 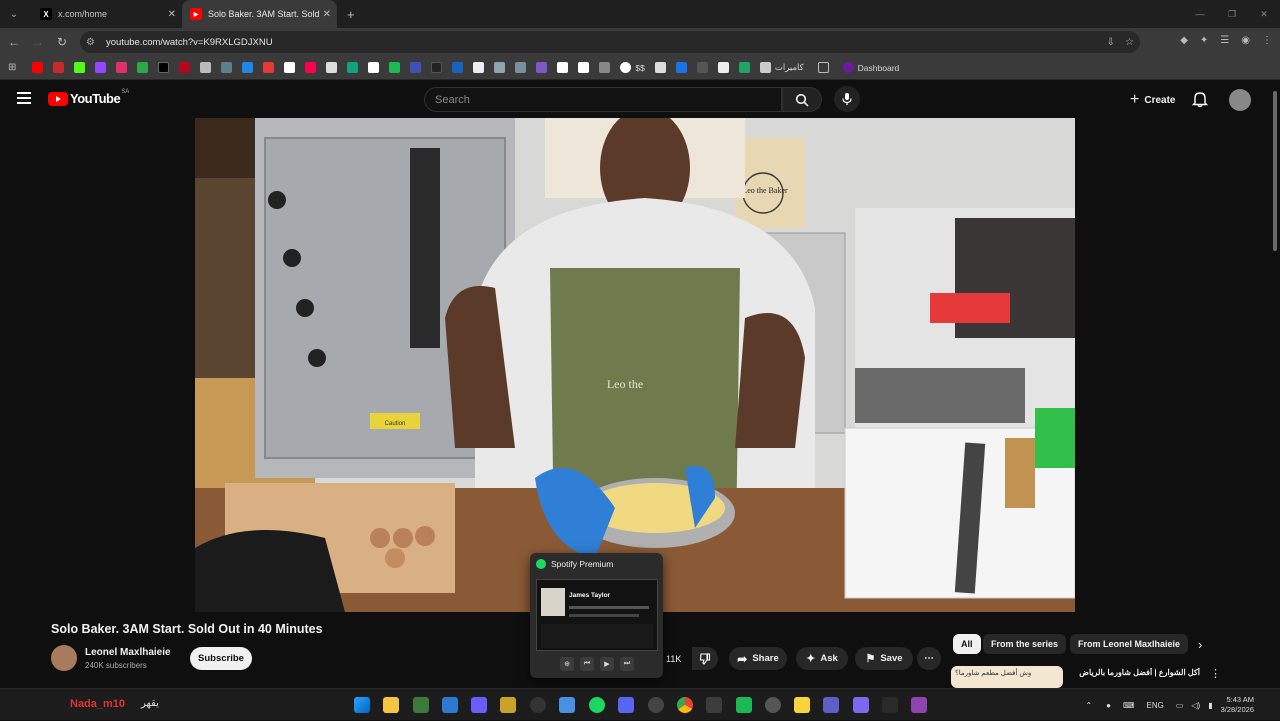 What do you see at coordinates (1215, 673) in the screenshot?
I see `related-more-icon: ⋮` at bounding box center [1215, 673].